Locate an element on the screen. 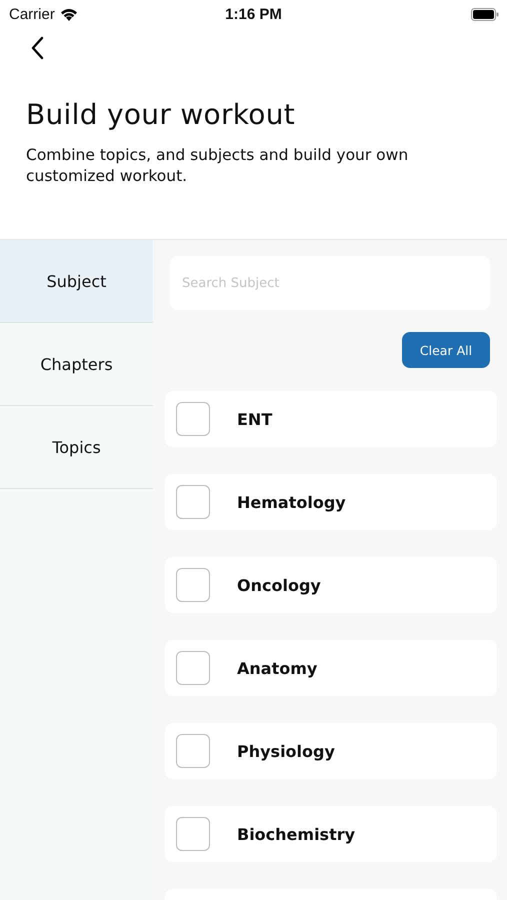 This screenshot has width=507, height=900. subject-name: ENT is located at coordinates (254, 419).